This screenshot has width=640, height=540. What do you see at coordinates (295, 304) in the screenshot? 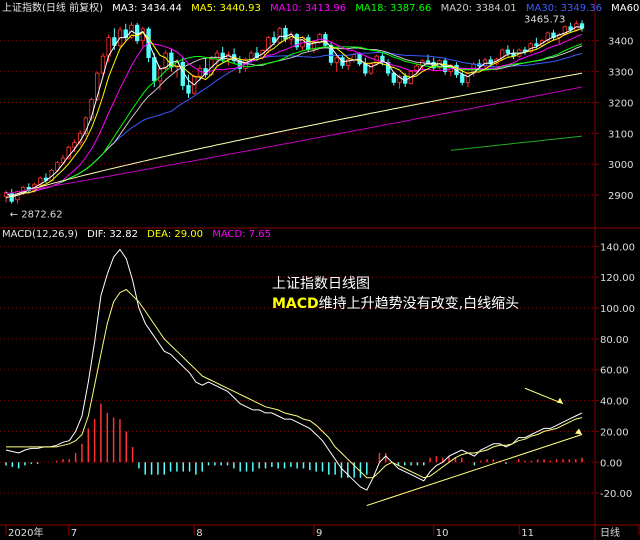
I see `annotation-macd-word: MACD` at bounding box center [295, 304].